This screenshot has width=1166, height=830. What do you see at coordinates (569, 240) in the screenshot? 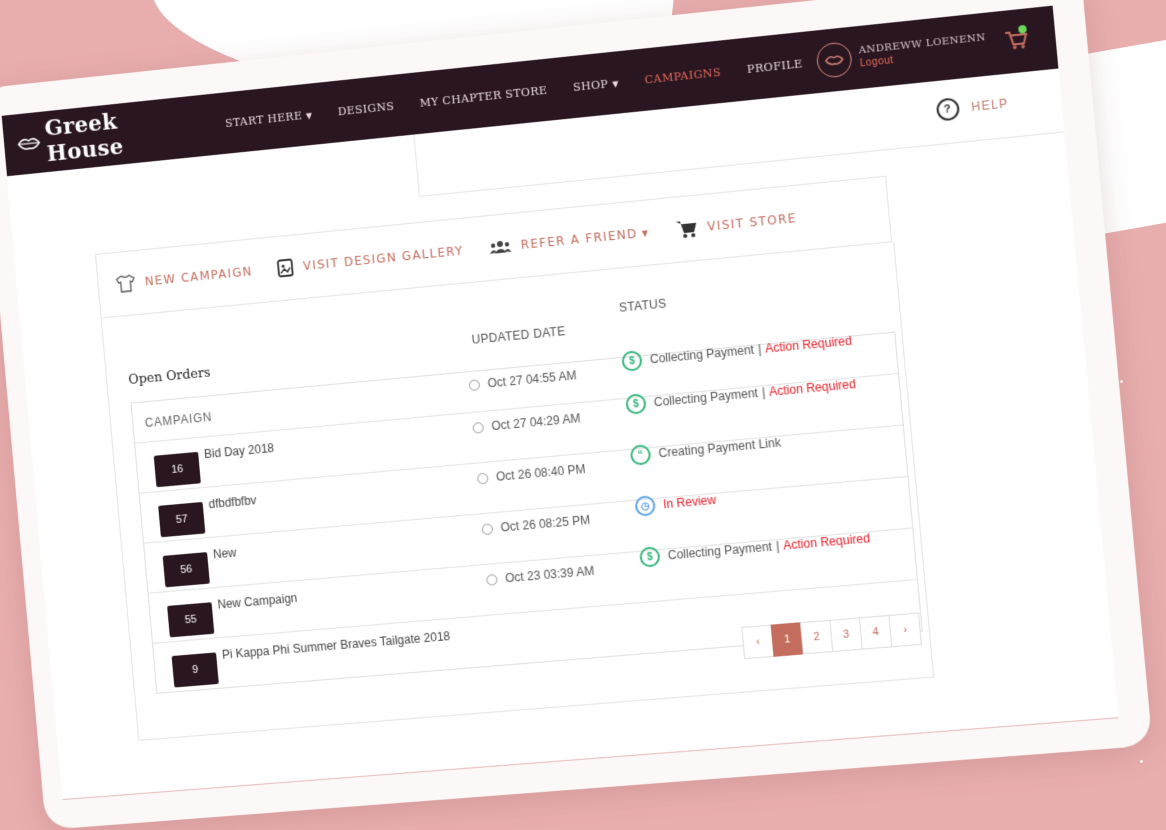
I see `refer-friend-button: REFER A FRIEND ▼` at bounding box center [569, 240].